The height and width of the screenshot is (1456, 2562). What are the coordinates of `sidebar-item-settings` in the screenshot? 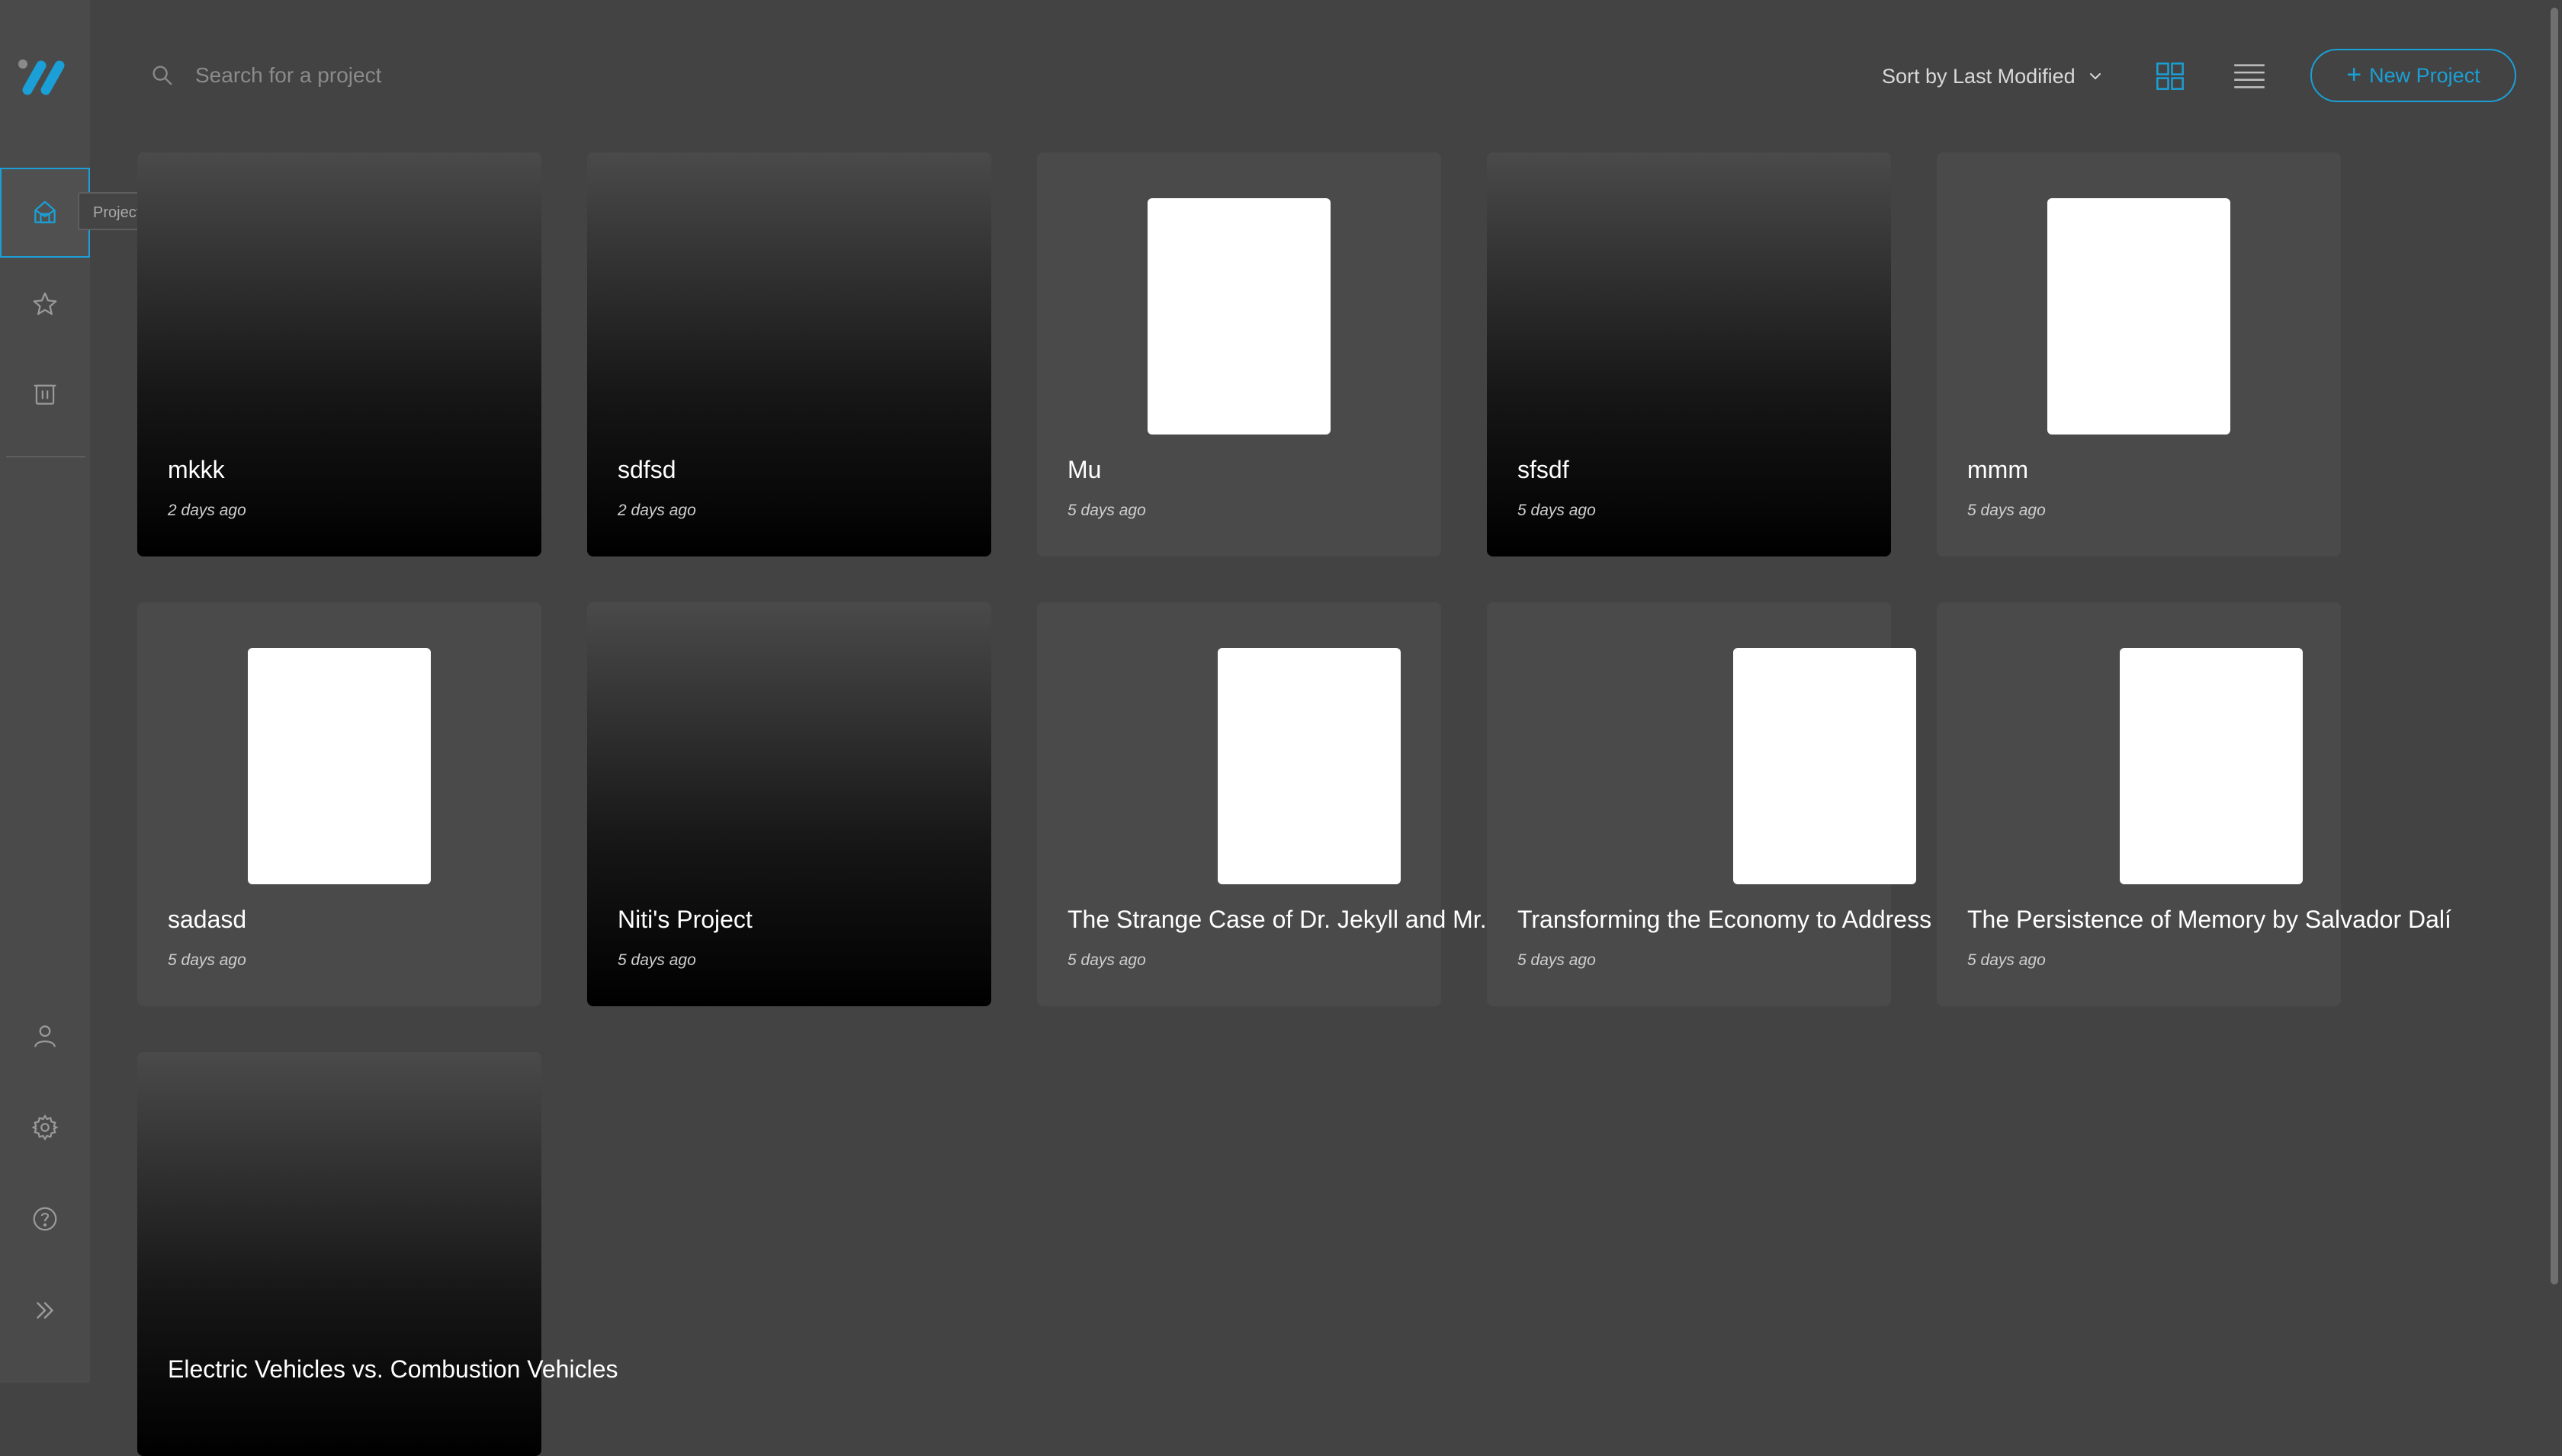 It's located at (45, 1127).